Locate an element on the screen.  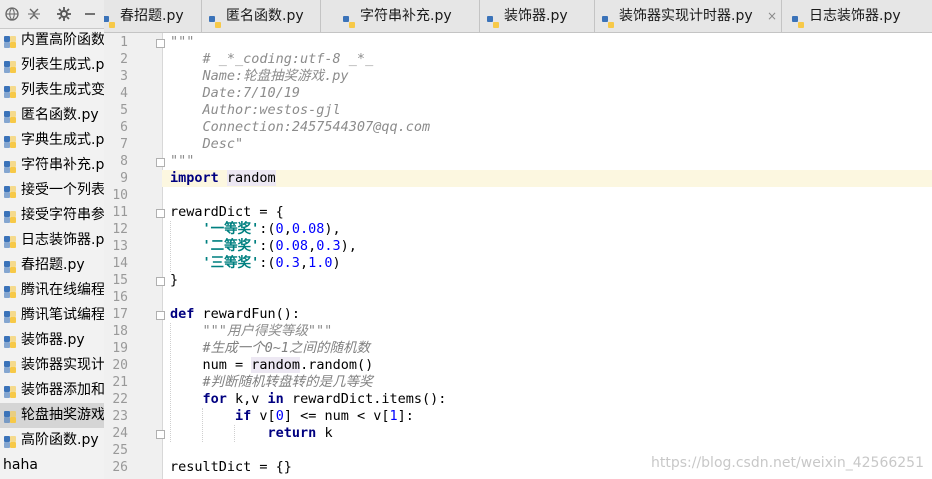
file-item: 装饰器.py is located at coordinates (52, 340).